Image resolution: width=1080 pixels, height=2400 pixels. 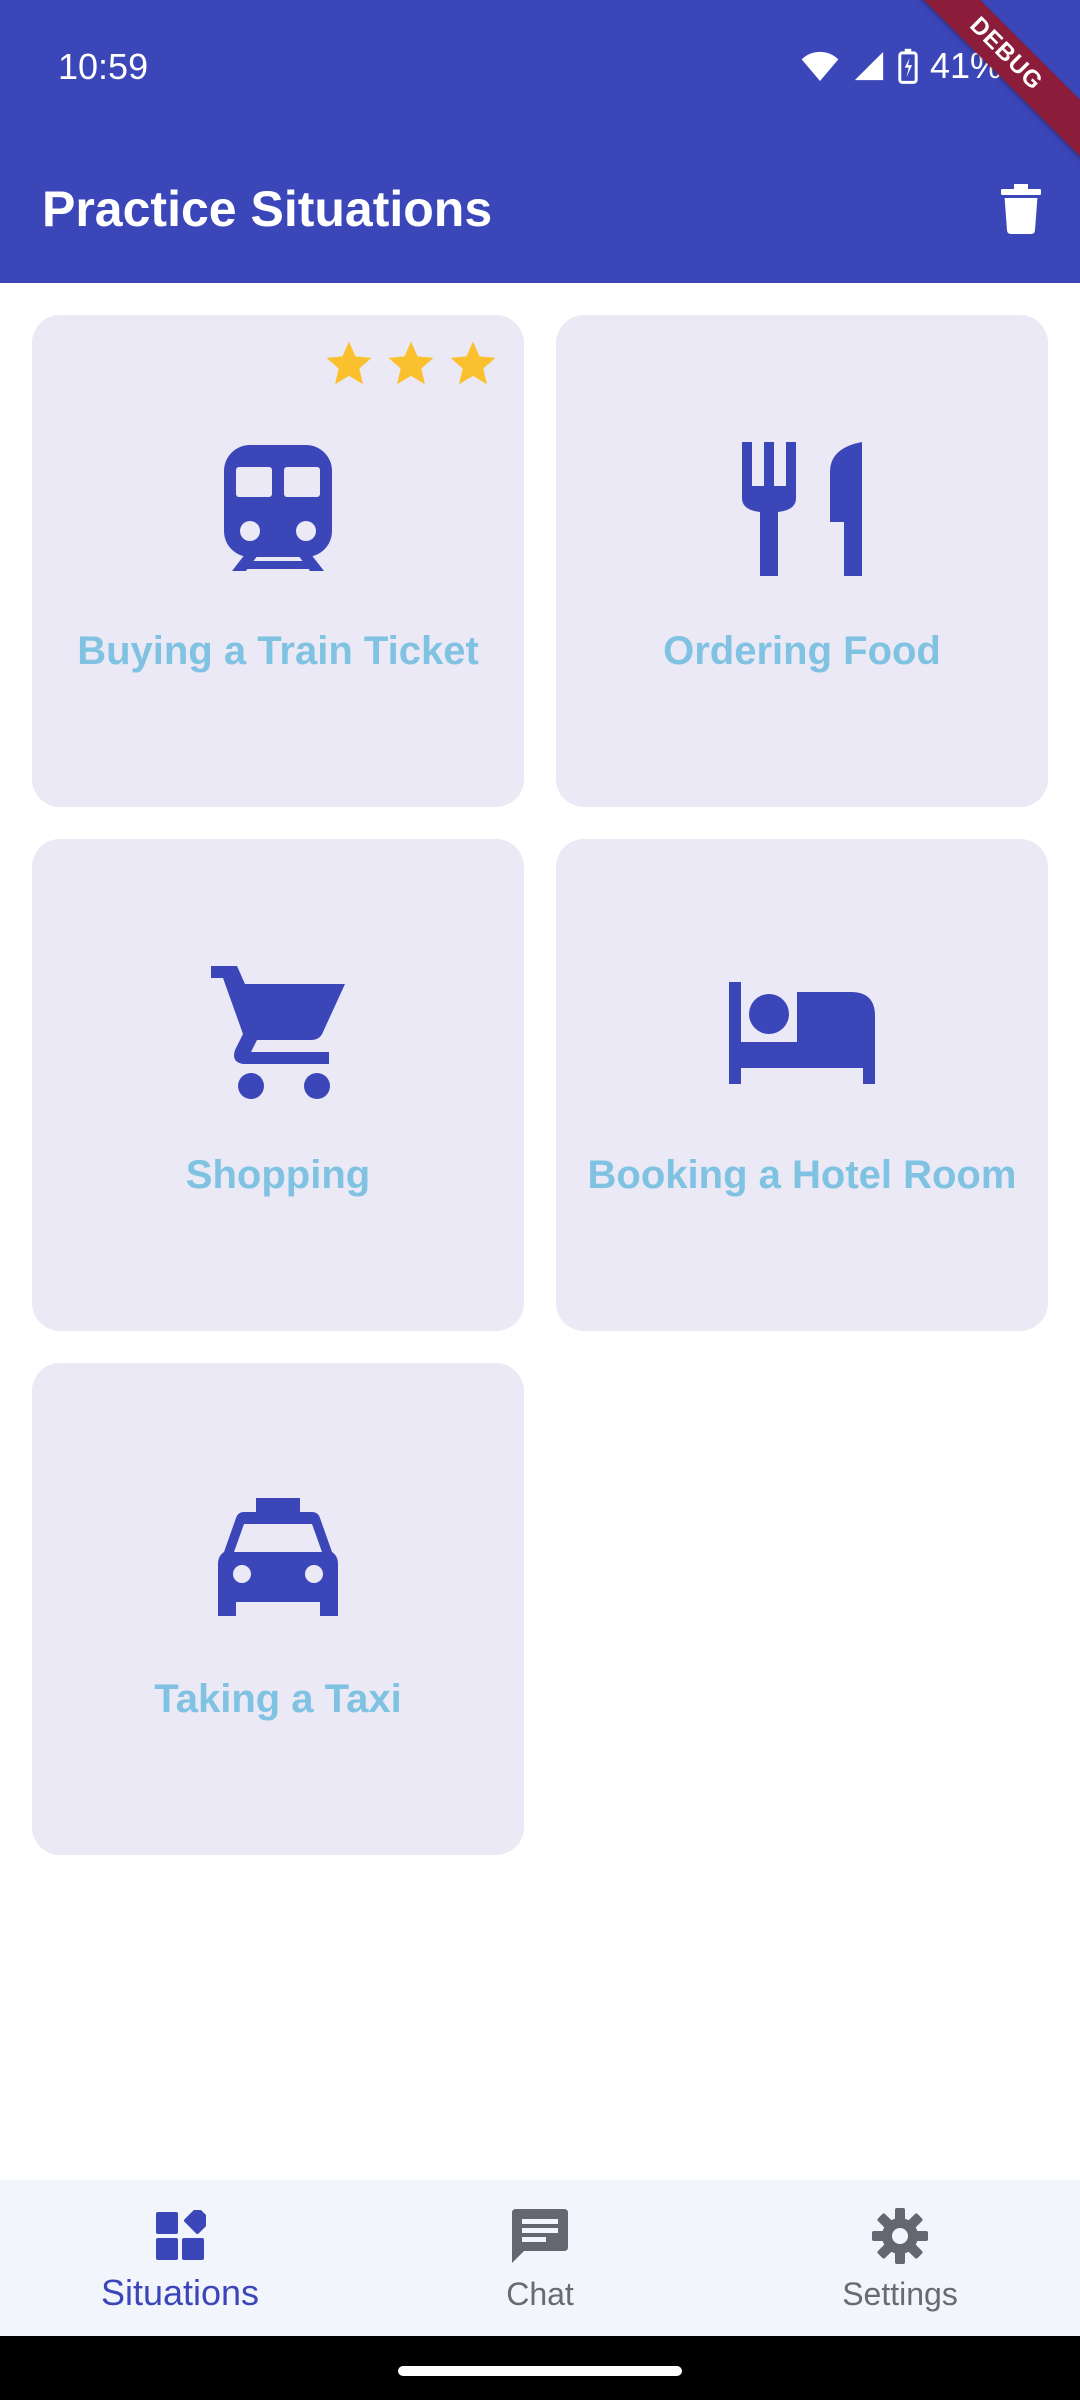 What do you see at coordinates (180, 2292) in the screenshot?
I see `nav-label: Situations` at bounding box center [180, 2292].